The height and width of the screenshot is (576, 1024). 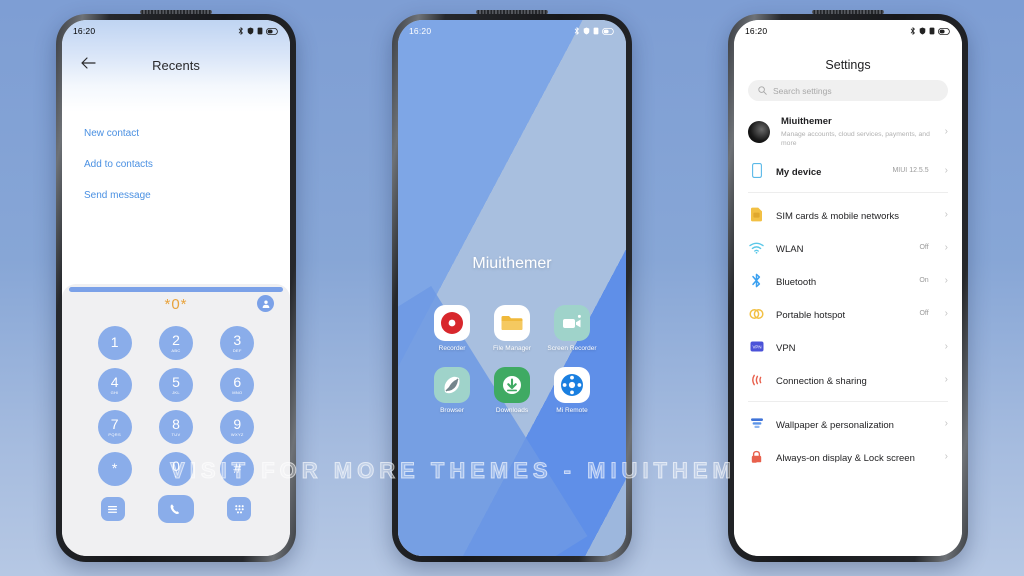 What do you see at coordinates (176, 340) in the screenshot?
I see `key-digit: 2` at bounding box center [176, 340].